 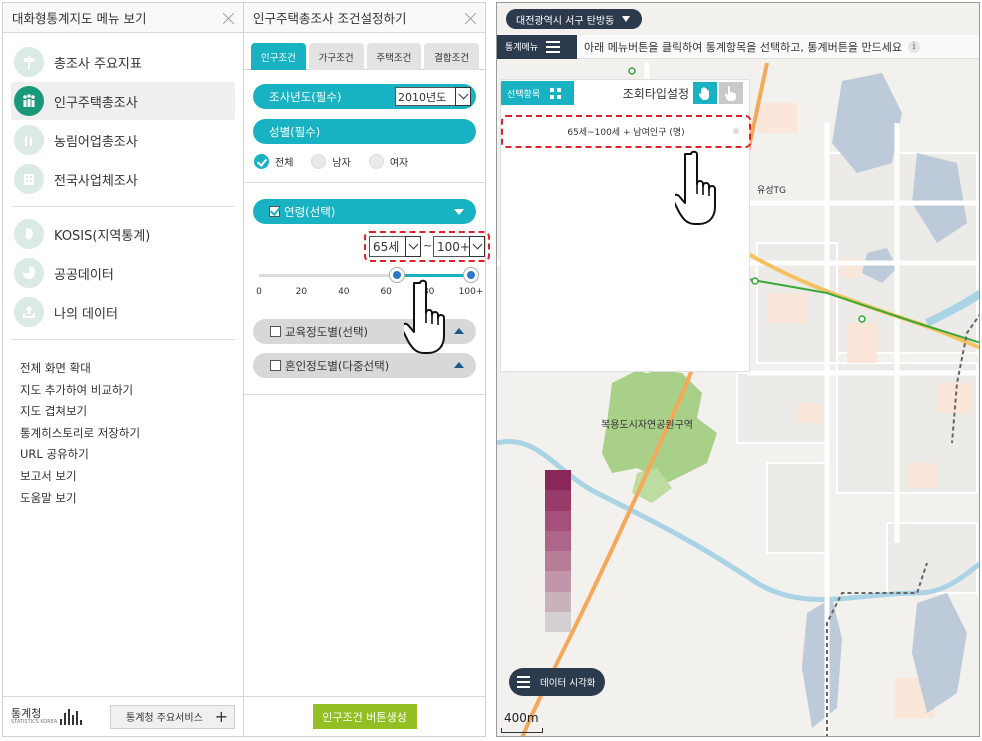 I want to click on menu-item-label: KOSIS(지역통계), so click(x=102, y=236).